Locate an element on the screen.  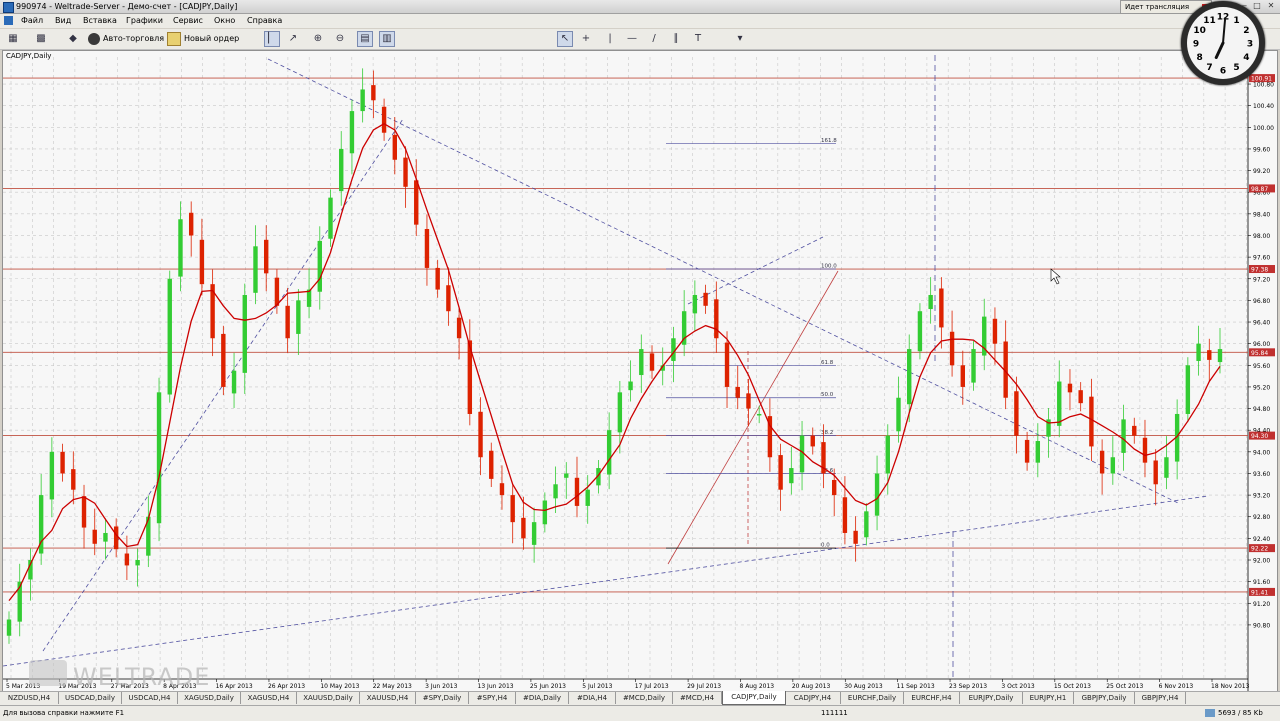
tab--spy-h4: #SPY,H4 is located at coordinates (492, 698).